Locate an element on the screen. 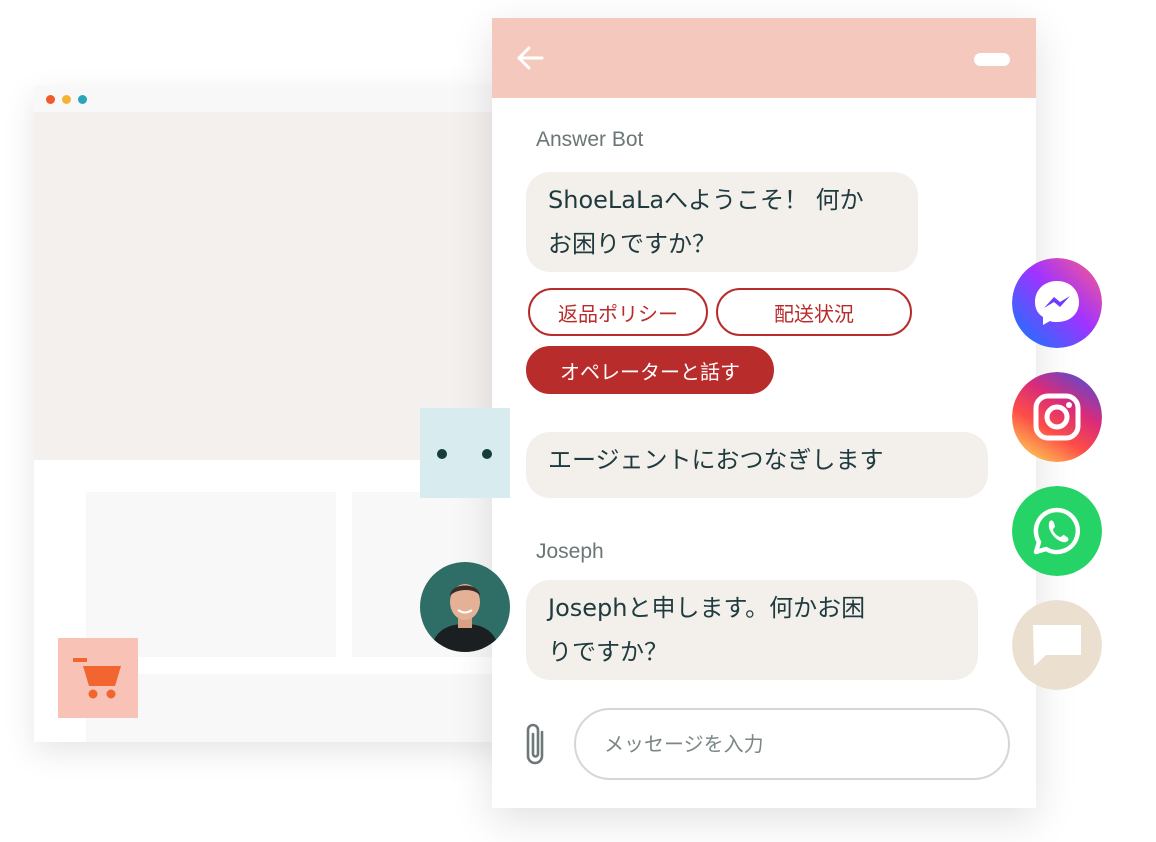 This screenshot has width=1156, height=842. sender-name: Answer Bot is located at coordinates (590, 139).